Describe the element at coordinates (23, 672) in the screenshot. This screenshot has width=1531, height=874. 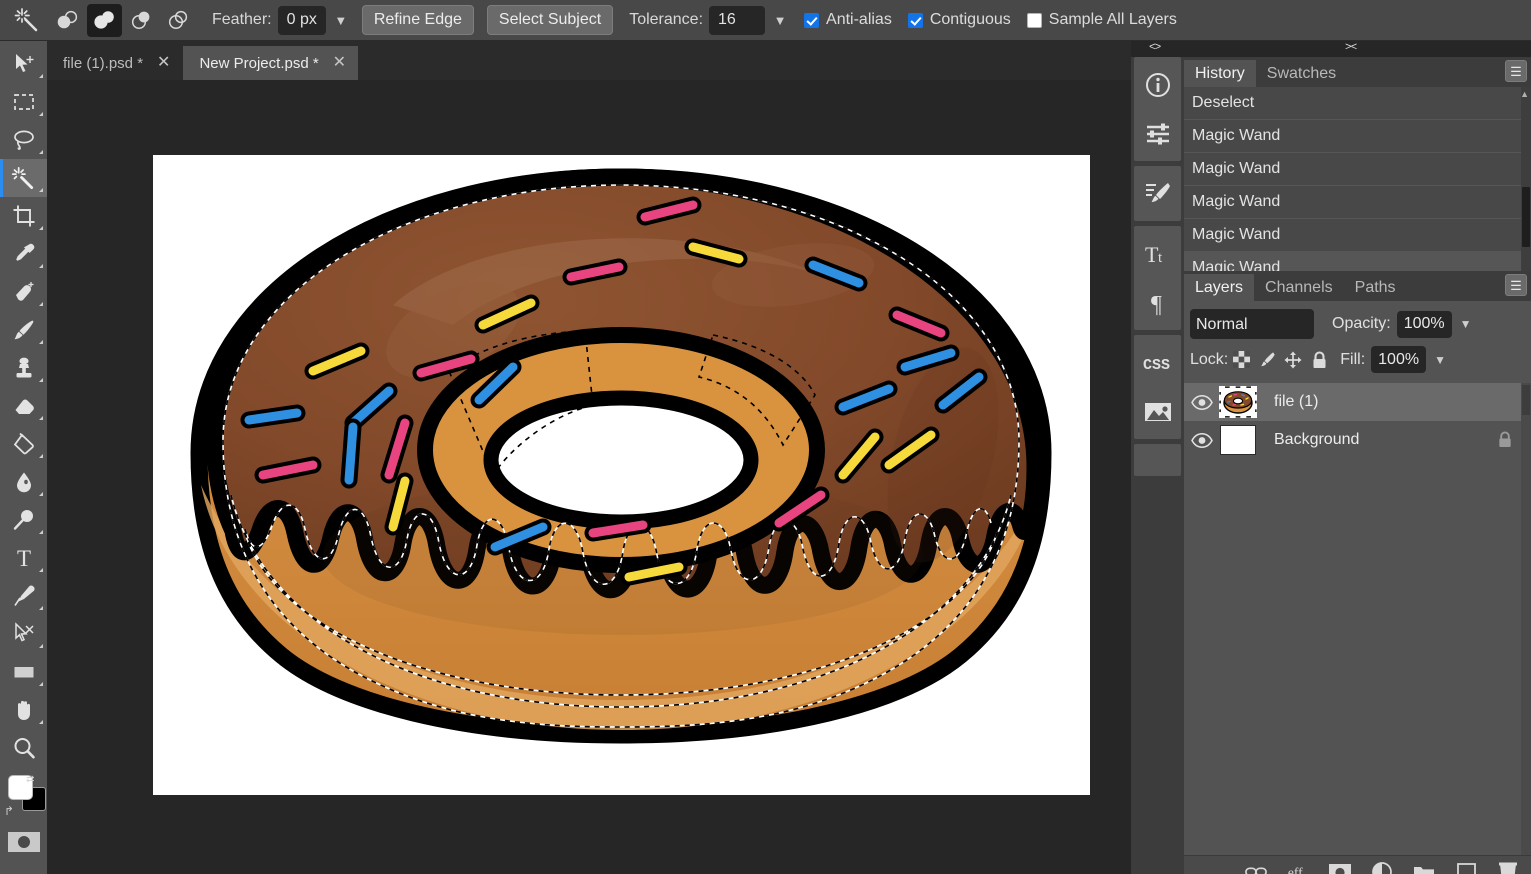
I see `shape-tool` at that location.